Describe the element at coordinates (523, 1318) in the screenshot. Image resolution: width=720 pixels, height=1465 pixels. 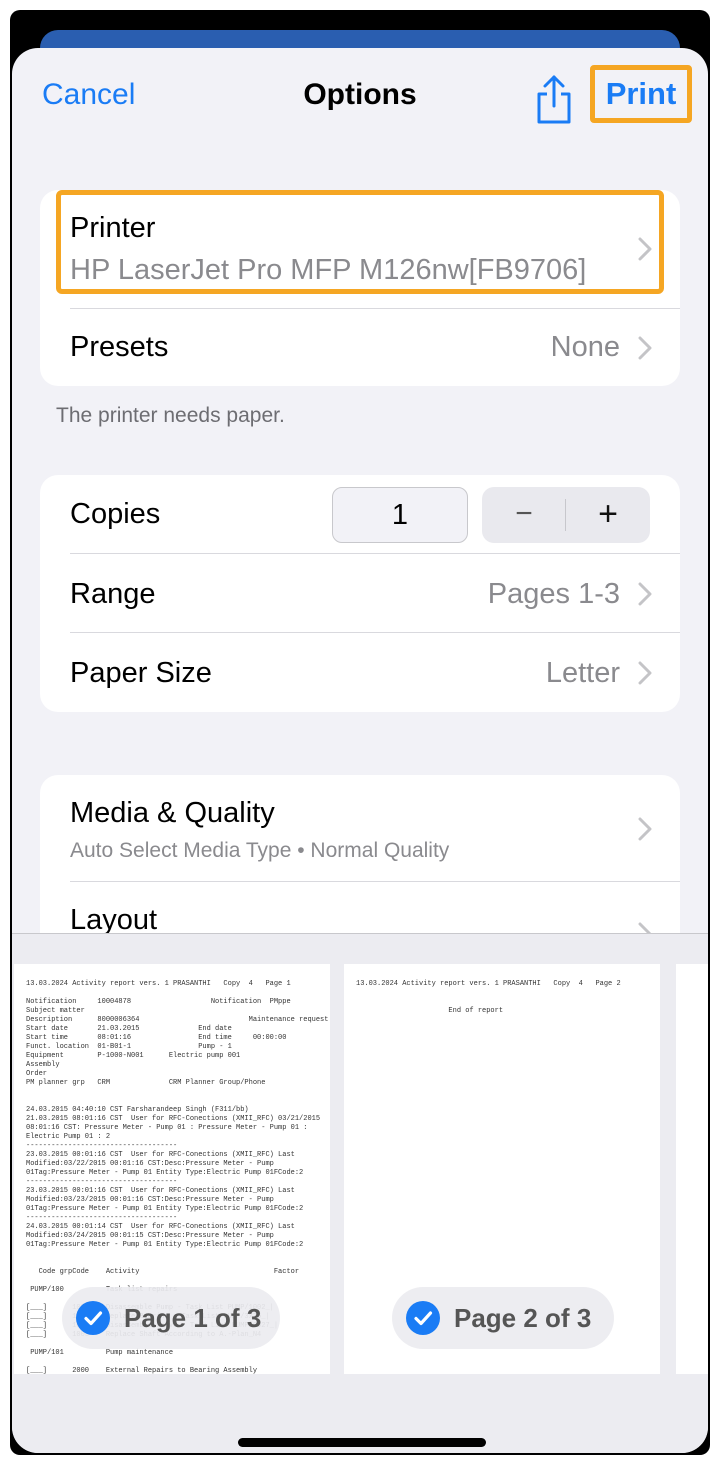
I see `page-selection-label: Page 2 of 3` at that location.